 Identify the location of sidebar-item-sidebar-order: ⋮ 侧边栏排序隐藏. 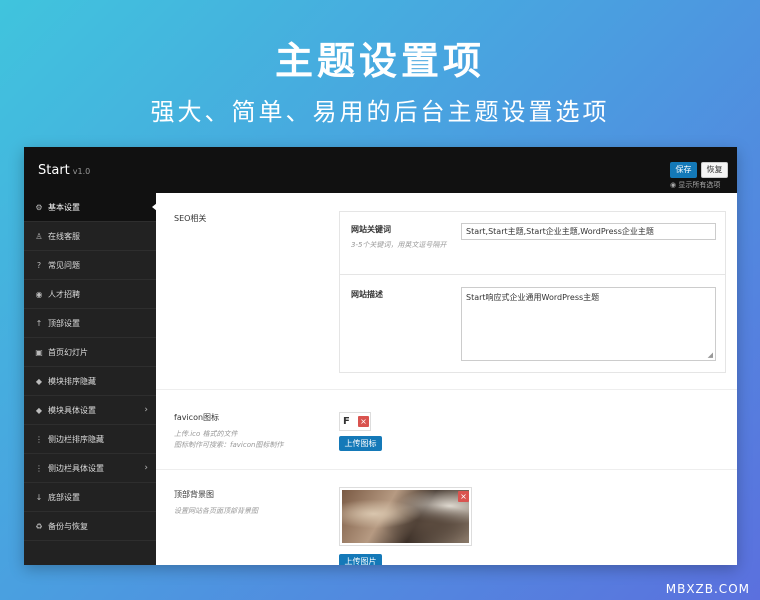
(90, 439).